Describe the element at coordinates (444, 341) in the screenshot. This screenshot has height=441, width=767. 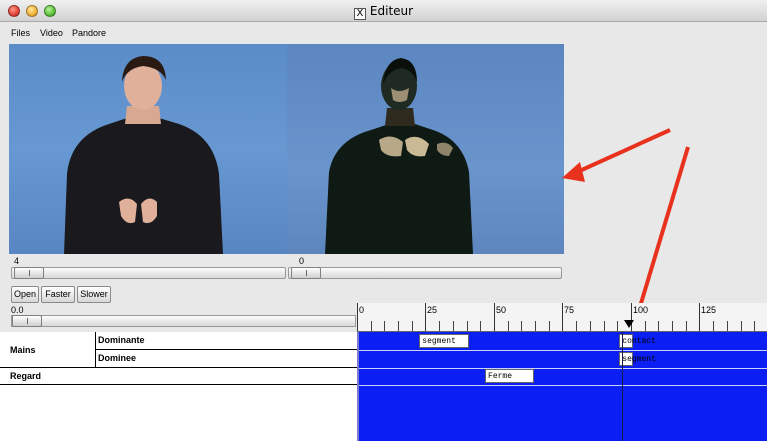
I see `segment-dominante: segment` at that location.